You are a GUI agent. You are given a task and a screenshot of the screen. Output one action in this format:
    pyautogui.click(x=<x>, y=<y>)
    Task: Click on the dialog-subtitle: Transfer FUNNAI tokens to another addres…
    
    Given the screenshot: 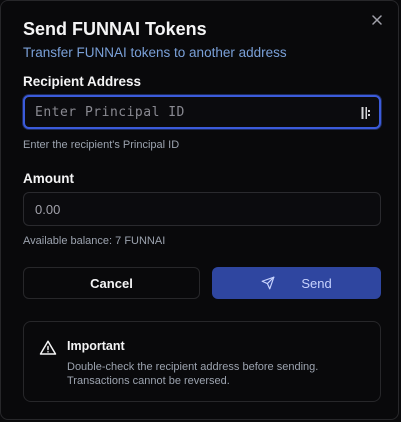 What is the action you would take?
    pyautogui.click(x=155, y=52)
    